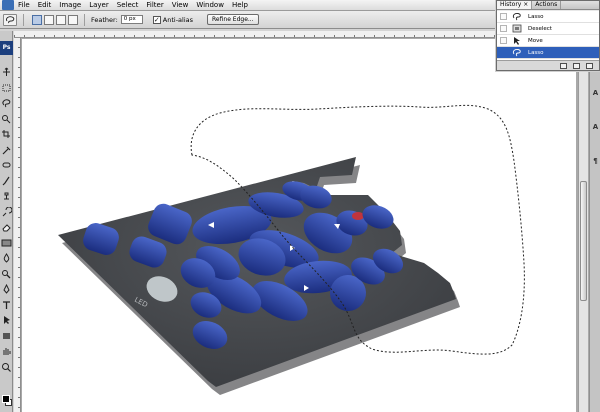 This screenshot has width=600, height=412. I want to click on path-selection-icon, so click(7, 320).